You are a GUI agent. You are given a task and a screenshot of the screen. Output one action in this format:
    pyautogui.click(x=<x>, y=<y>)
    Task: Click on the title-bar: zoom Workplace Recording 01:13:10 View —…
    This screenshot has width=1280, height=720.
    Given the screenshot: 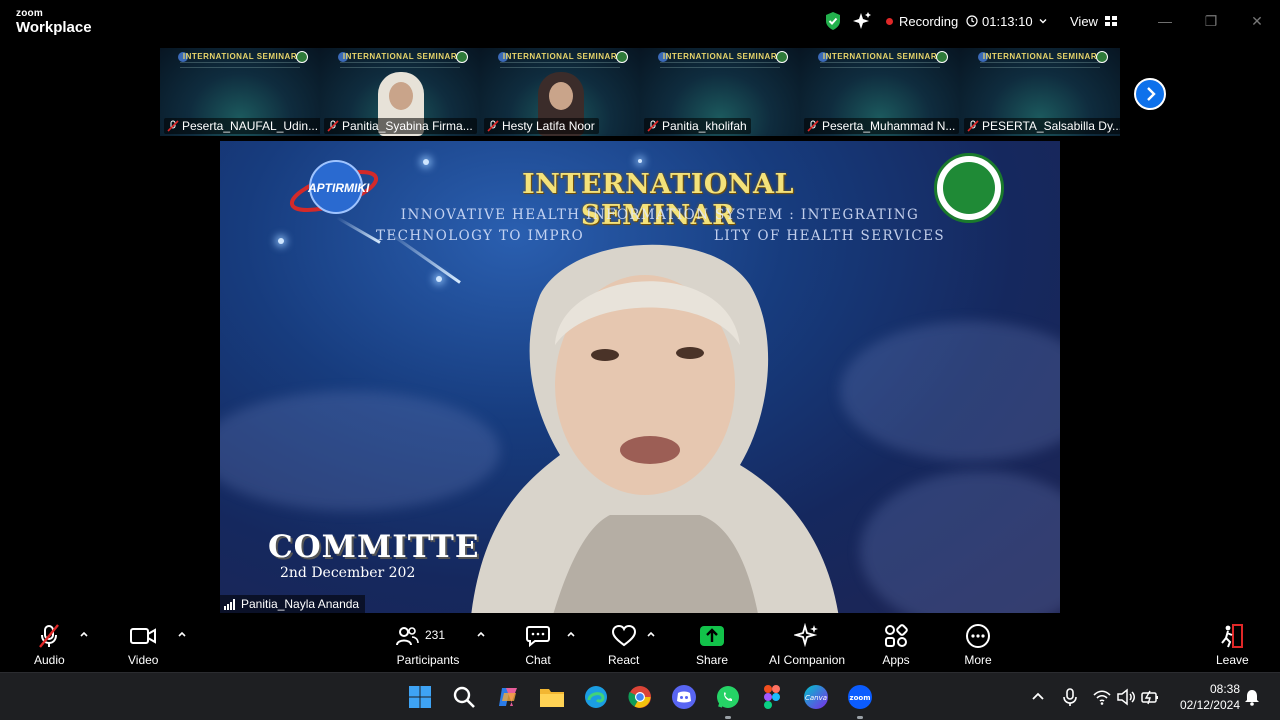 What is the action you would take?
    pyautogui.click(x=640, y=22)
    